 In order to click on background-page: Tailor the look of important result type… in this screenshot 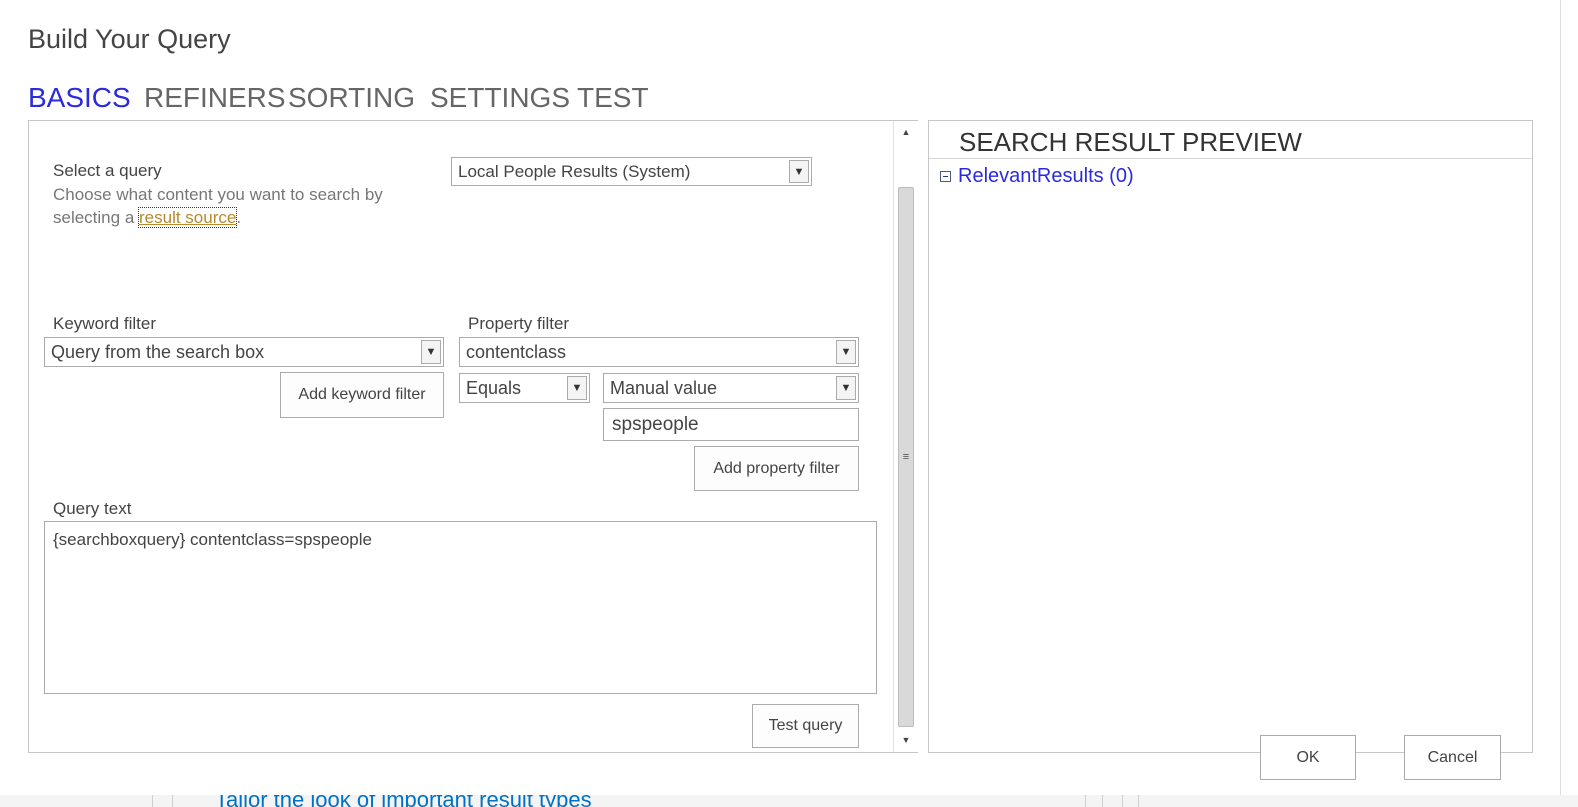, I will do `click(789, 801)`.